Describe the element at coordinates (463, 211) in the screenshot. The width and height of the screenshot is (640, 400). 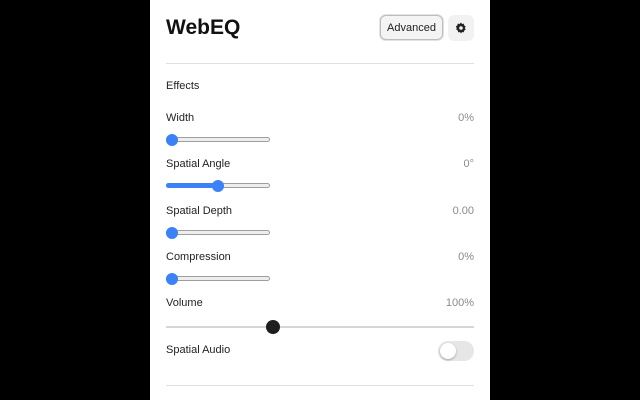
I see `spatial-depth-value: 0.00` at that location.